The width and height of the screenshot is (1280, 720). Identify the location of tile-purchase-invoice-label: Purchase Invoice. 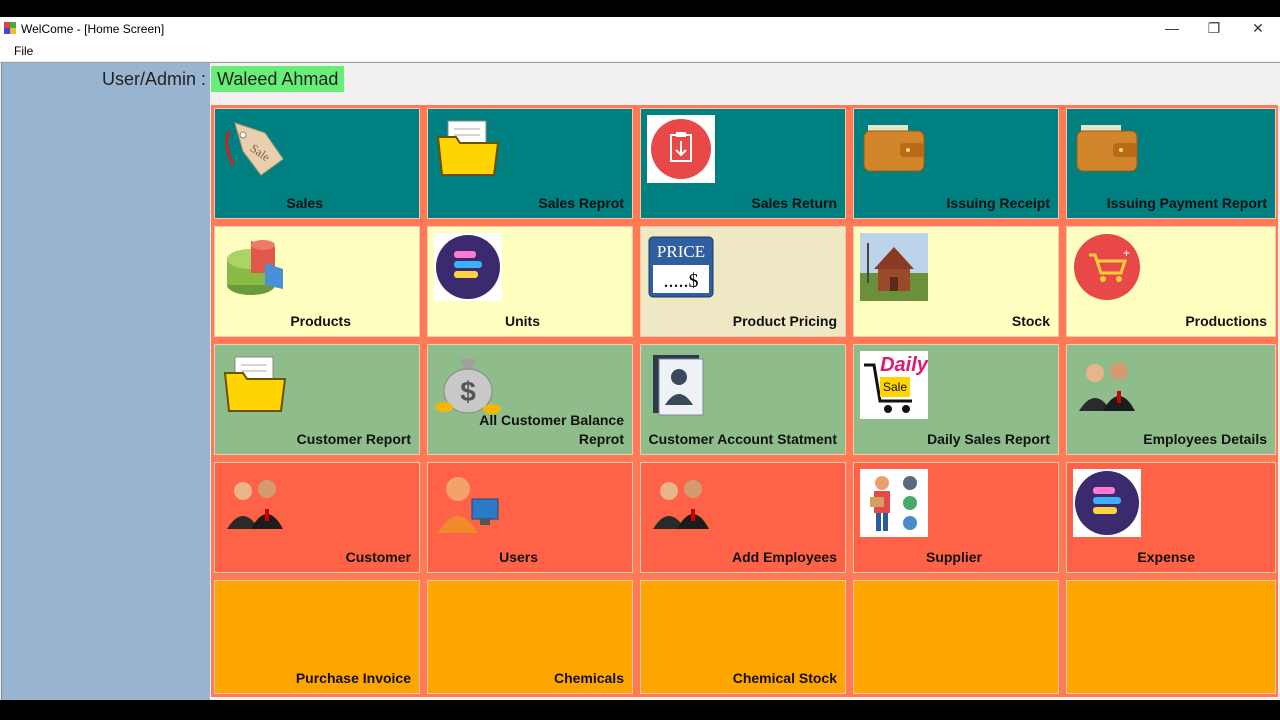
(353, 678).